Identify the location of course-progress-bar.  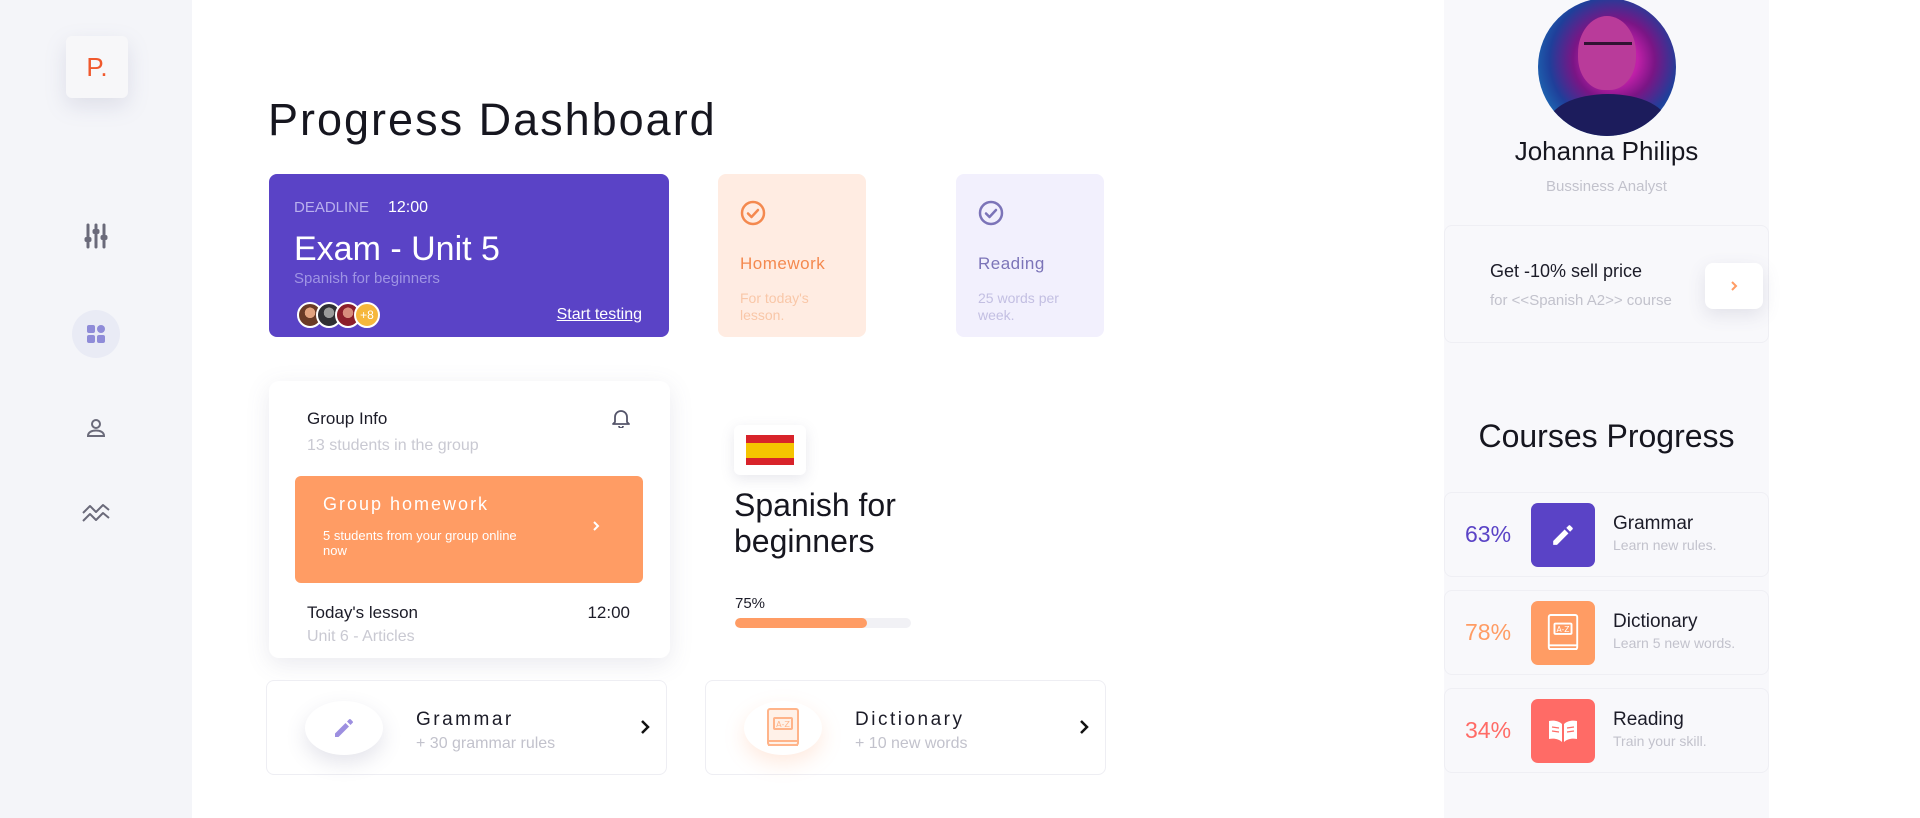
(823, 623).